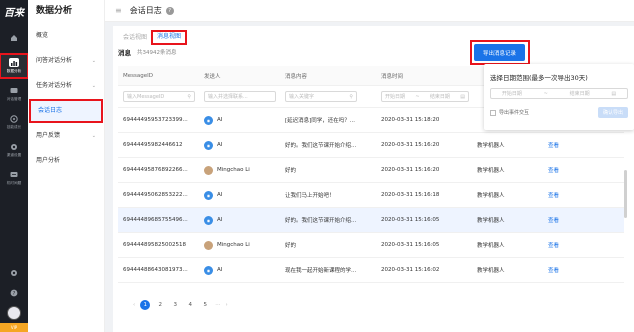 This screenshot has height=332, width=634. What do you see at coordinates (14, 90) in the screenshot?
I see `chat-icon` at bounding box center [14, 90].